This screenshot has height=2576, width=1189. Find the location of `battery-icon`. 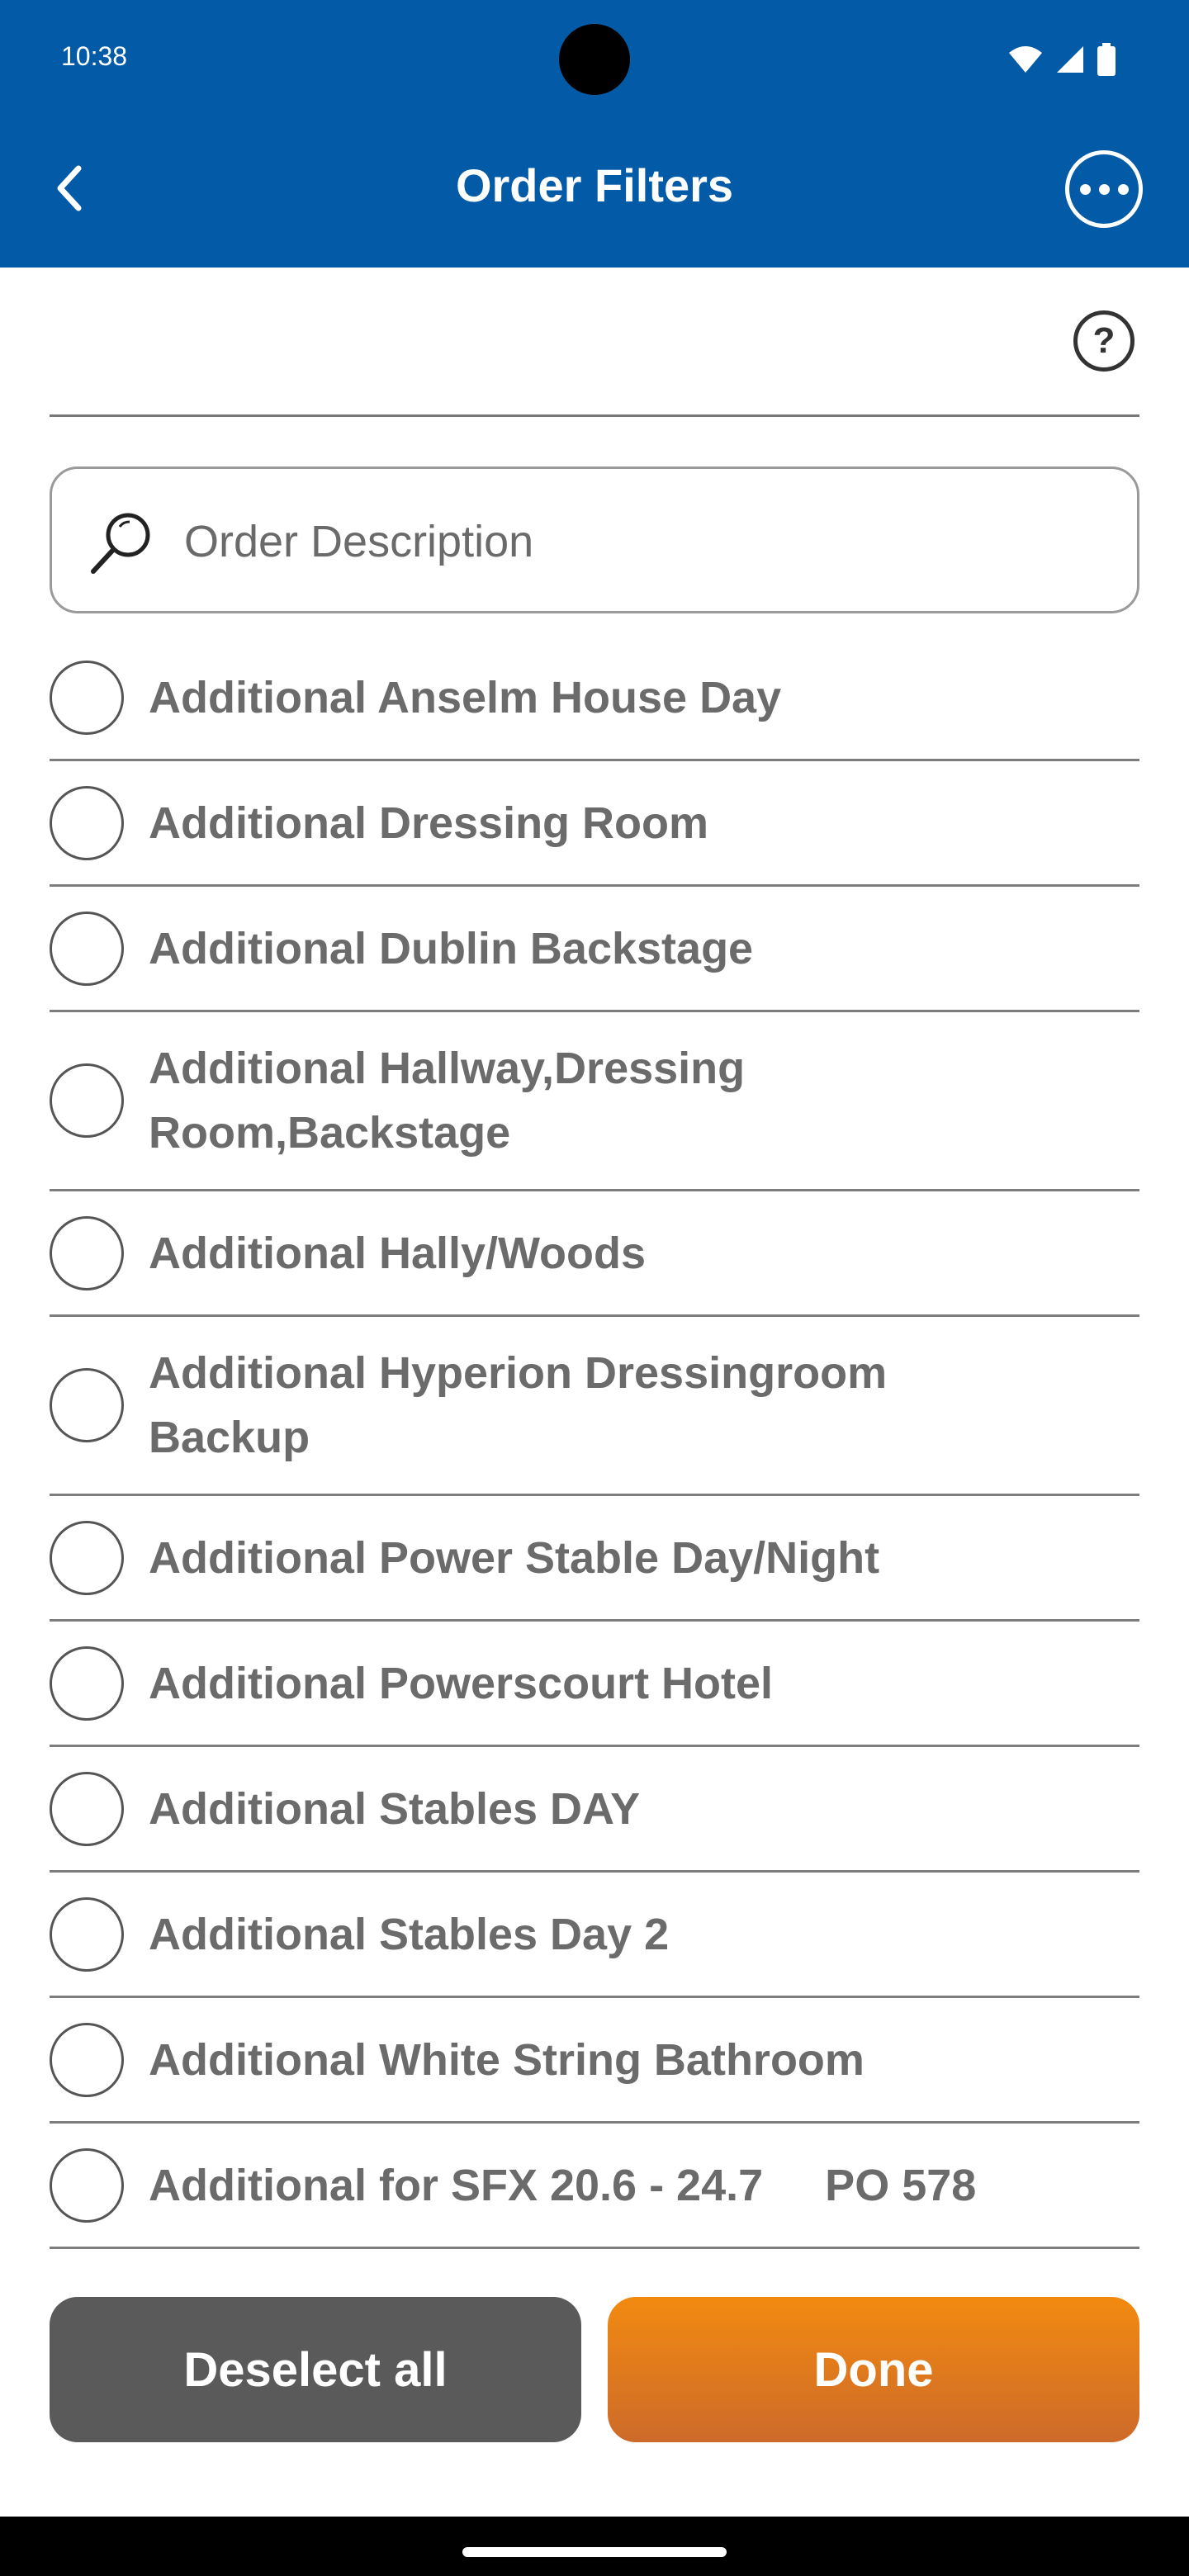

battery-icon is located at coordinates (1106, 59).